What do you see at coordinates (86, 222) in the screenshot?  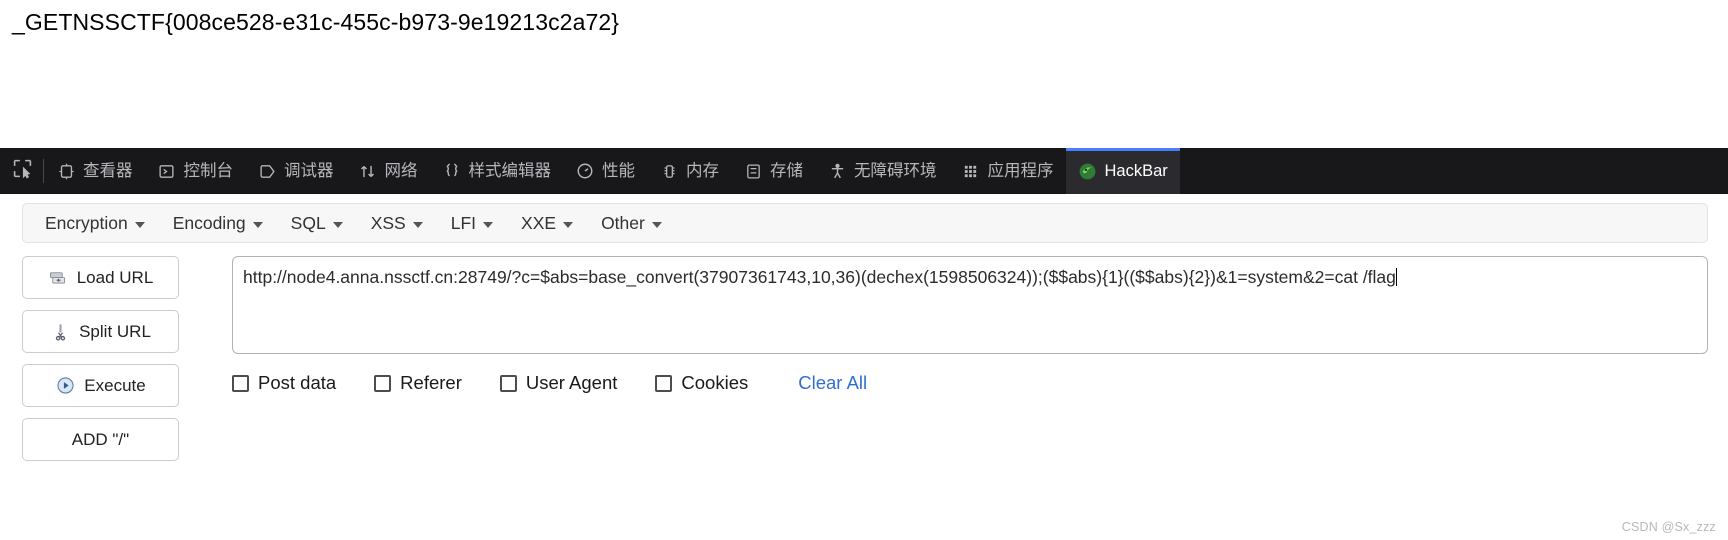 I see `menu-encryption-label: Encryption` at bounding box center [86, 222].